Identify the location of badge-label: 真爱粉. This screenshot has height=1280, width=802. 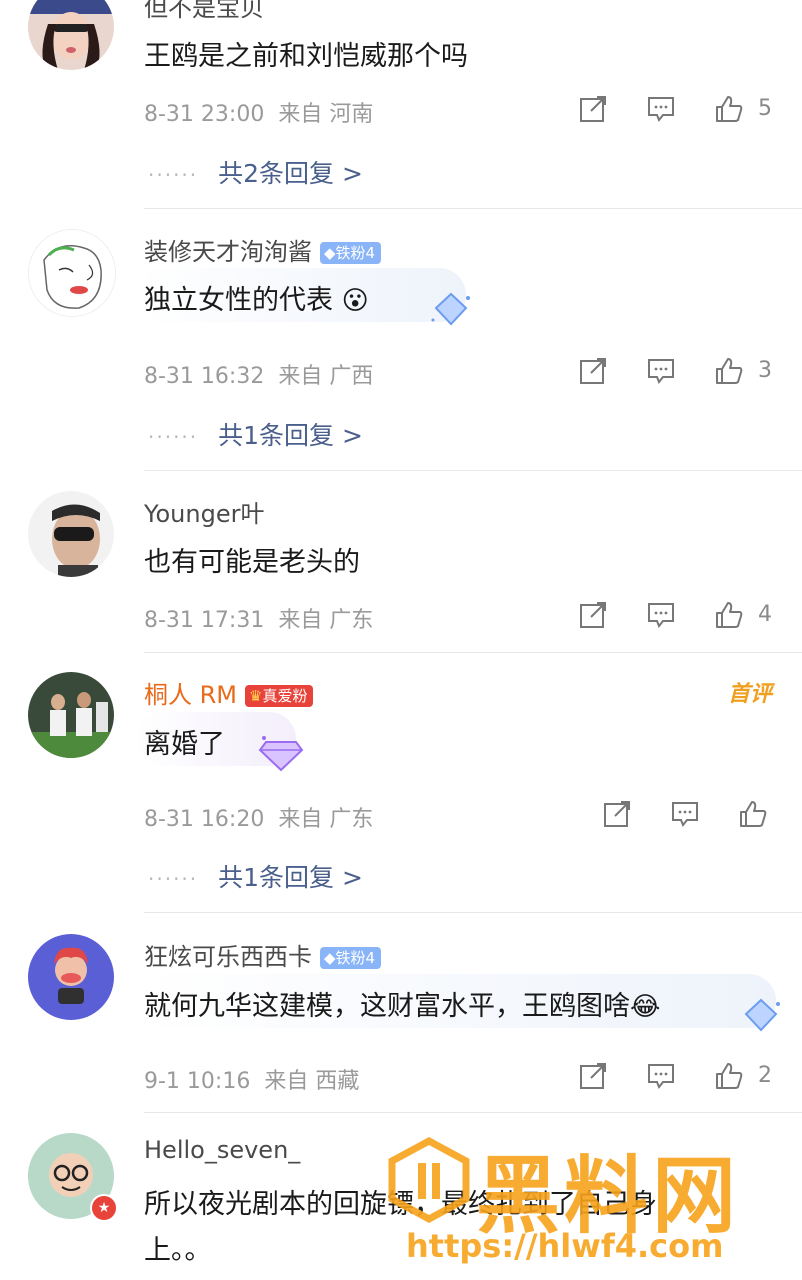
(285, 696).